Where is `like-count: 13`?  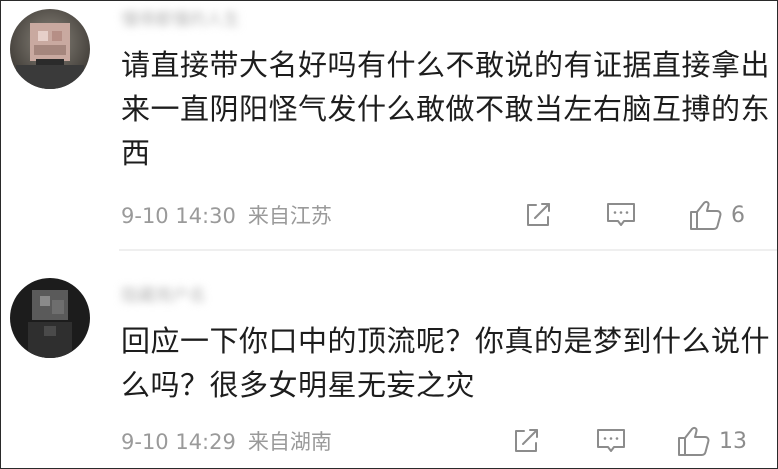
like-count: 13 is located at coordinates (733, 441).